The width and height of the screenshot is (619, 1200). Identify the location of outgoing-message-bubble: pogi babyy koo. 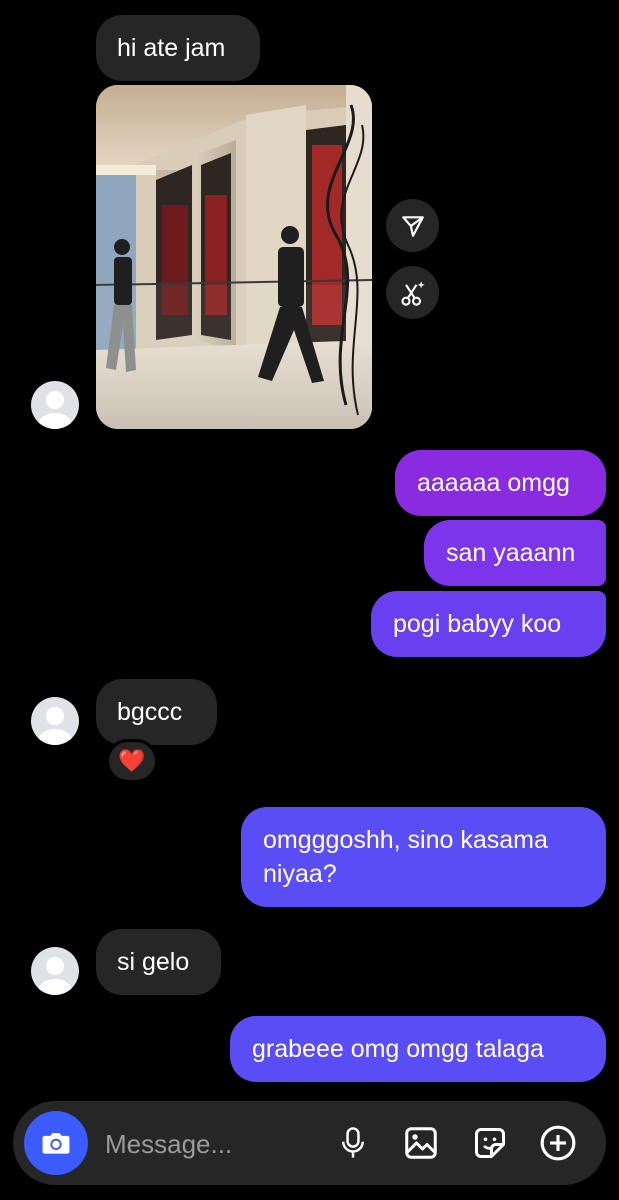
(488, 624).